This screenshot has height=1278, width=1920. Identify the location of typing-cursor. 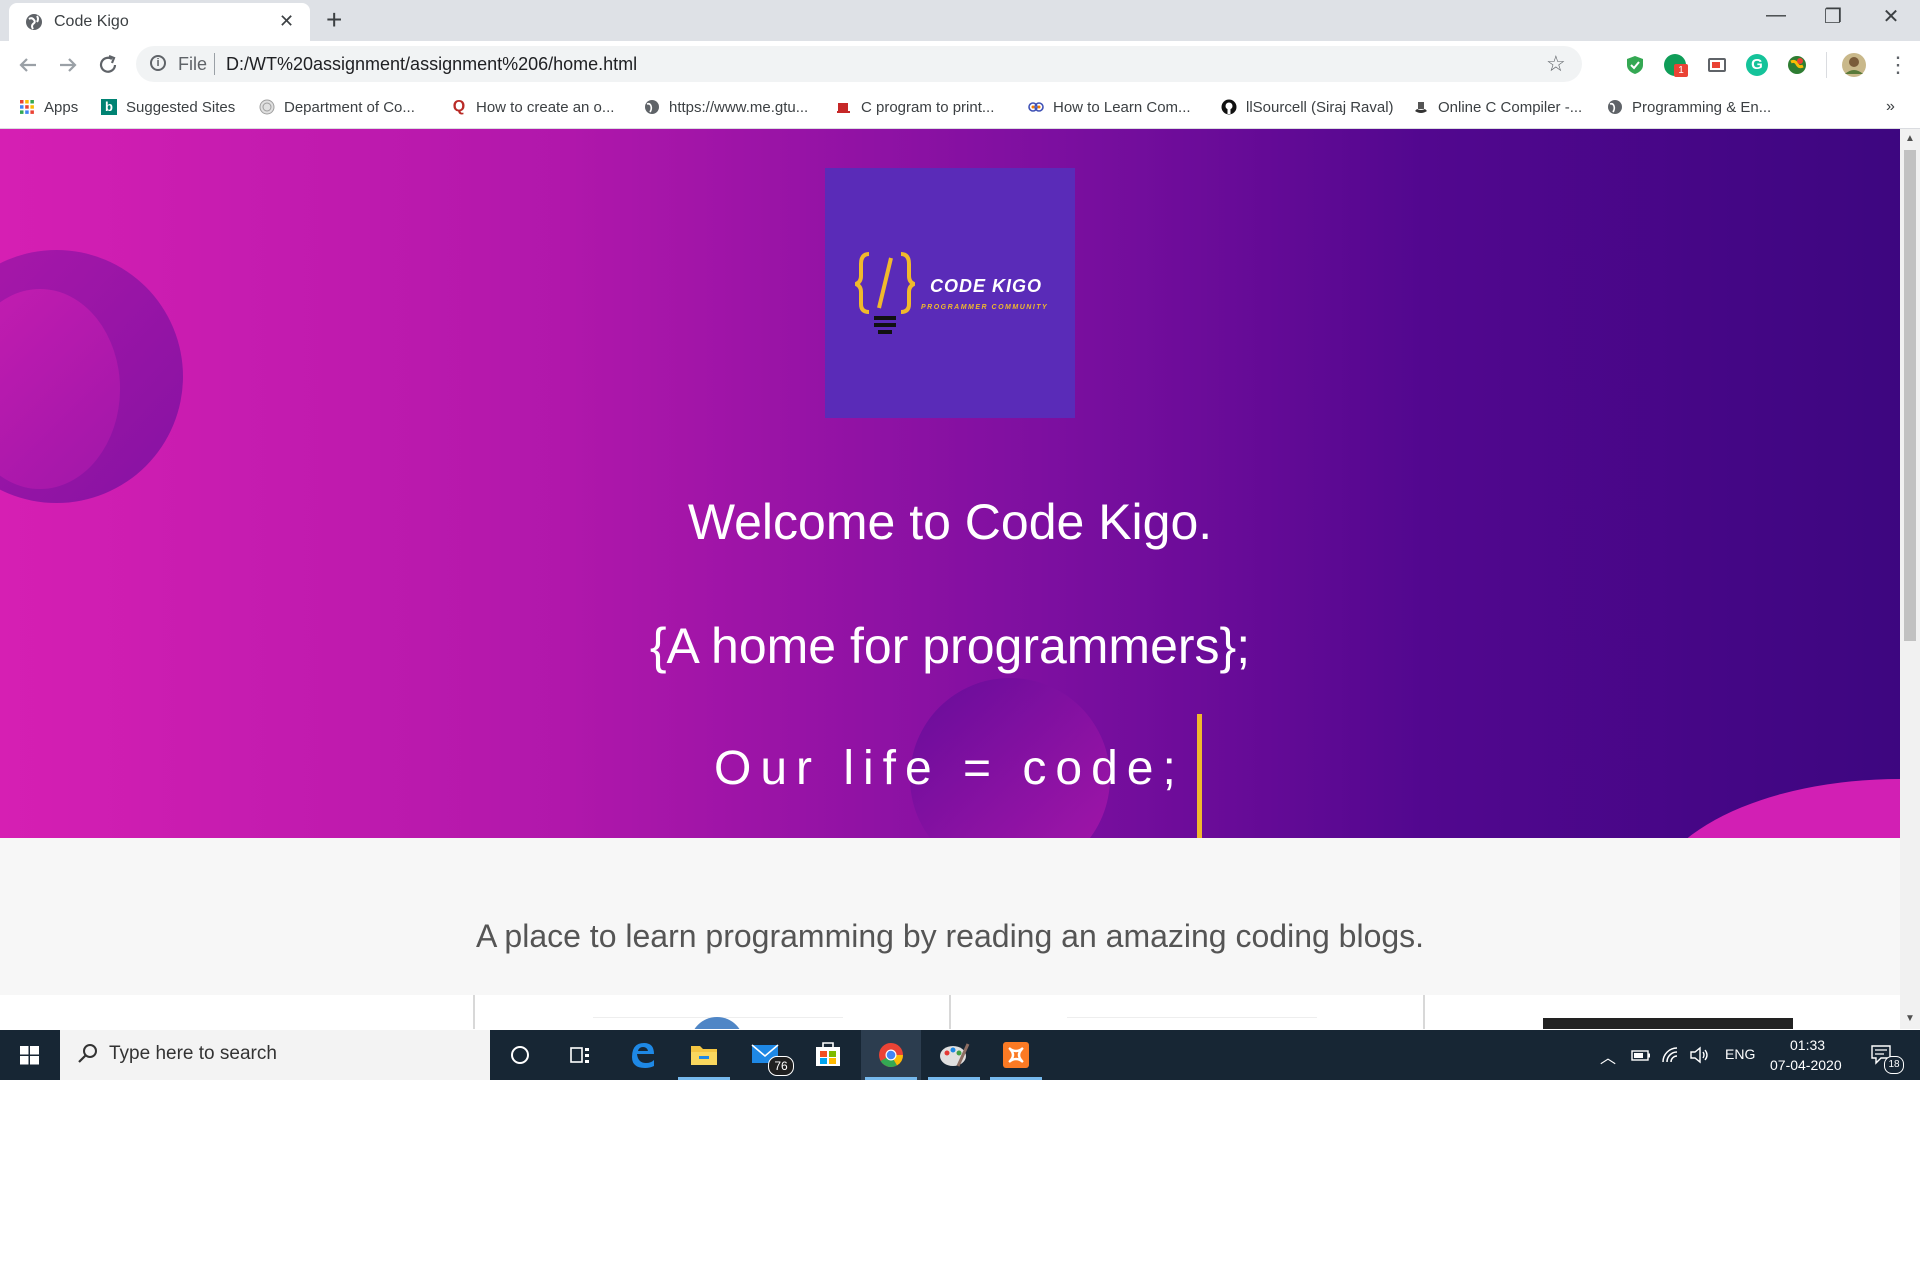
(1199, 776).